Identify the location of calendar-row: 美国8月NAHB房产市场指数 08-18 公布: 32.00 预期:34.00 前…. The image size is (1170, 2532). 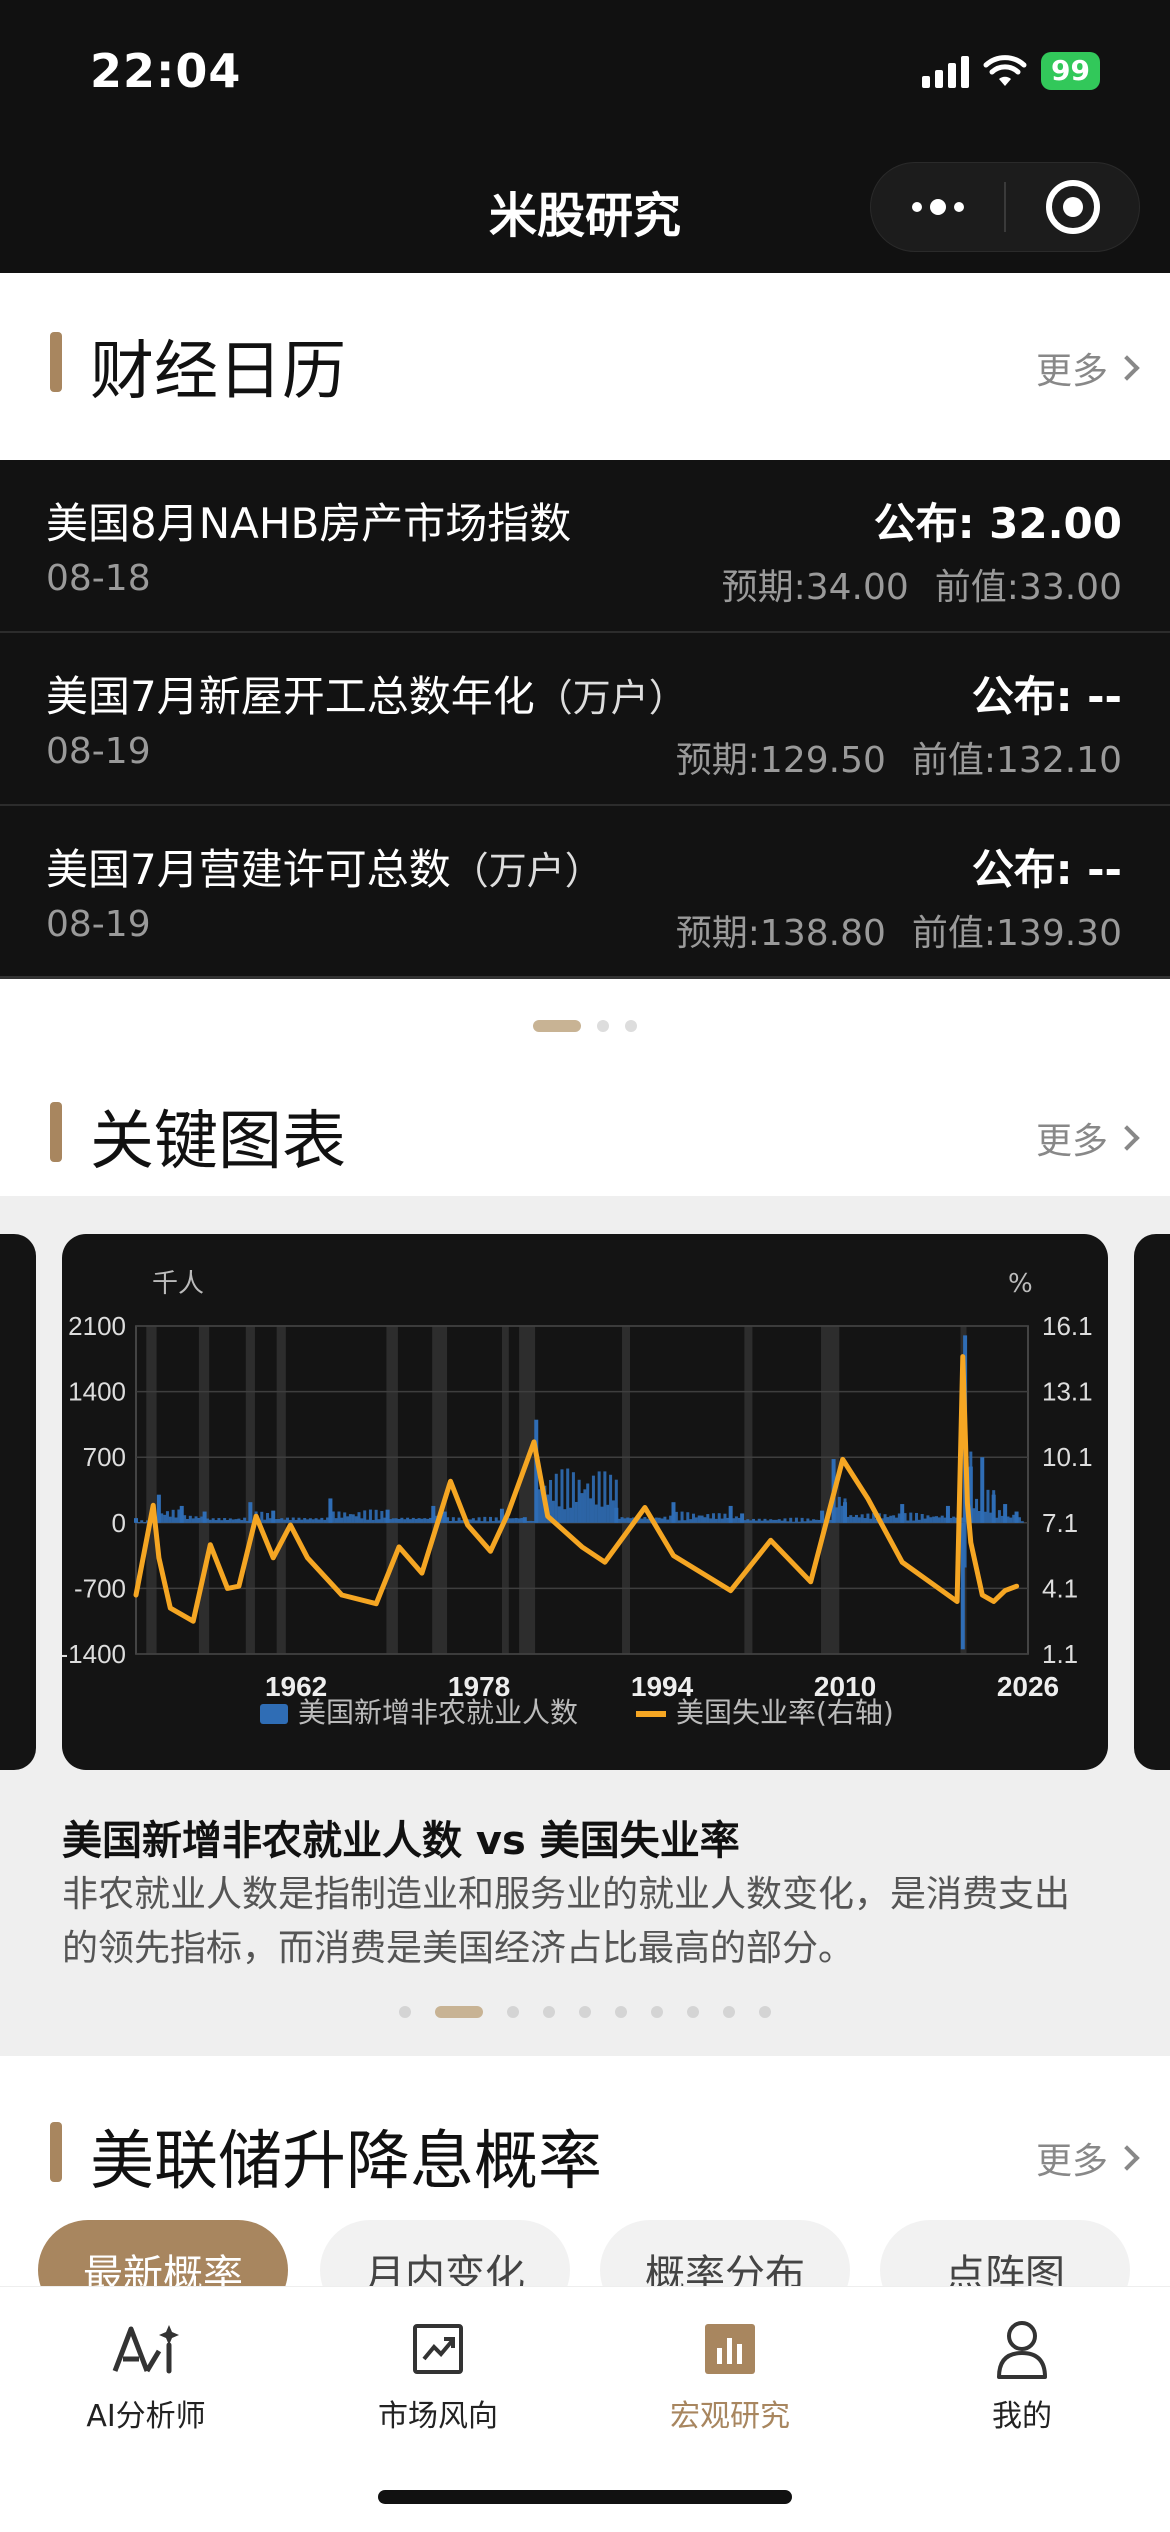
(585, 546).